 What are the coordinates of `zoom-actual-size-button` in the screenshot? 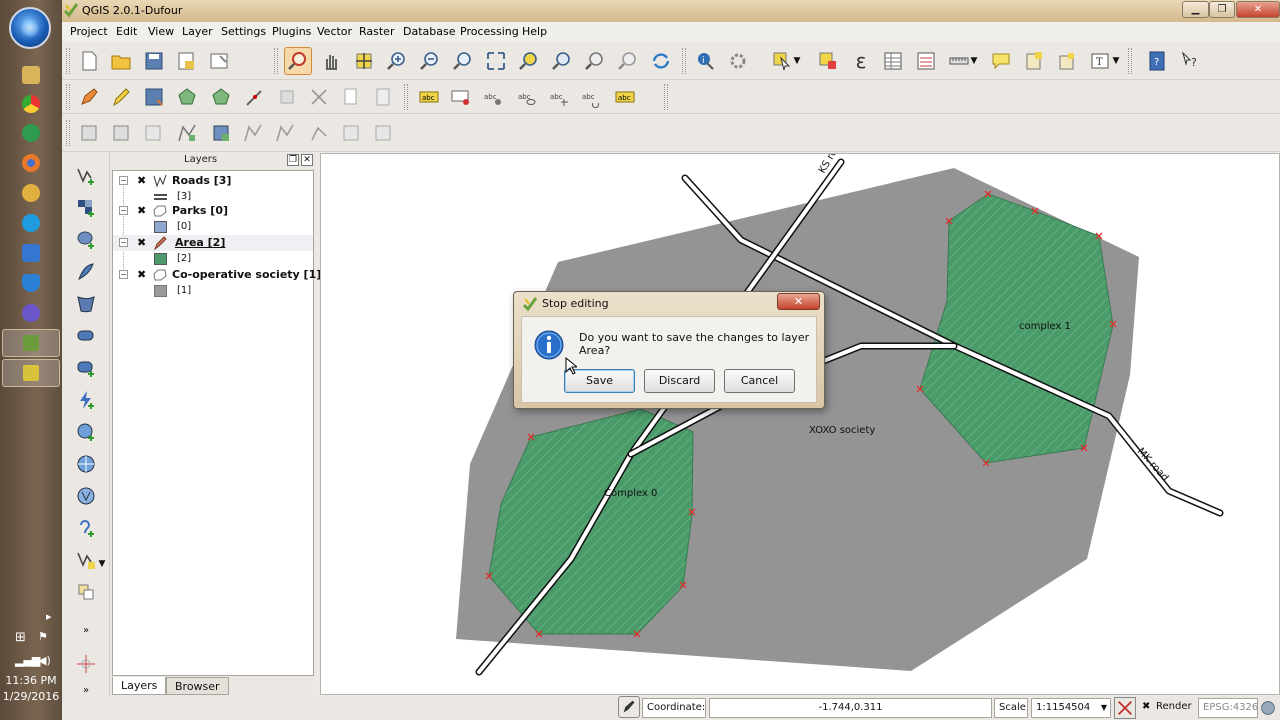 It's located at (463, 61).